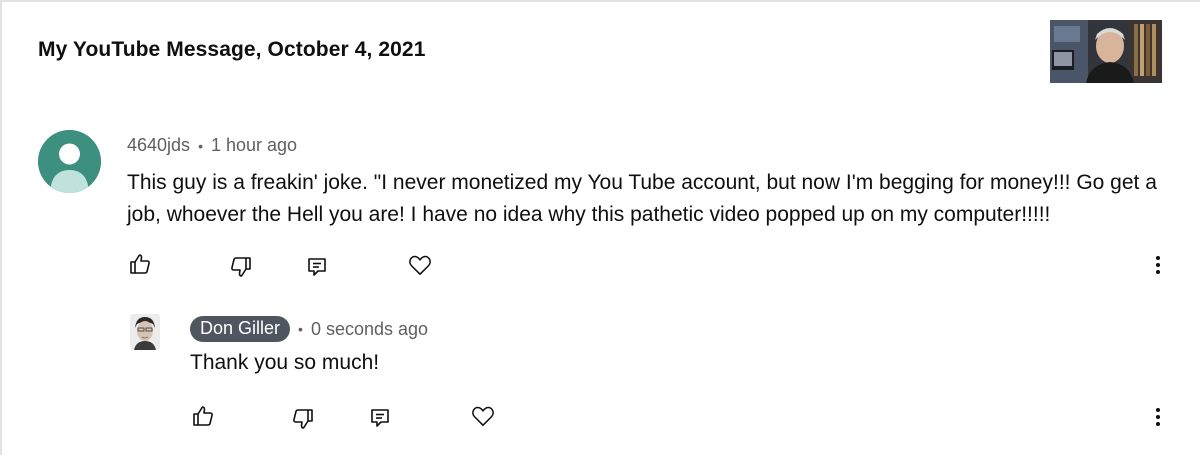 This screenshot has height=455, width=1200. I want to click on reply-reply-button, so click(380, 418).